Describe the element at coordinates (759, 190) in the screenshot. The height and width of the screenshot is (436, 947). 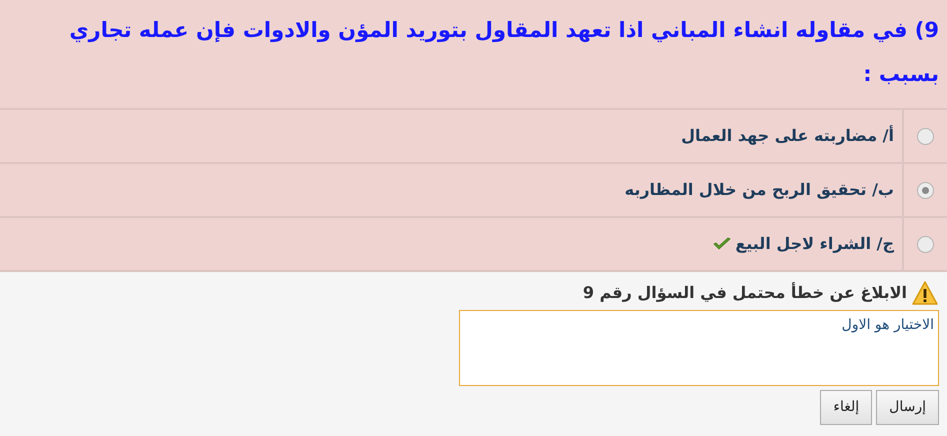
I see `option-label: ب/ تحقيق الربح من خلال المظاربه` at that location.